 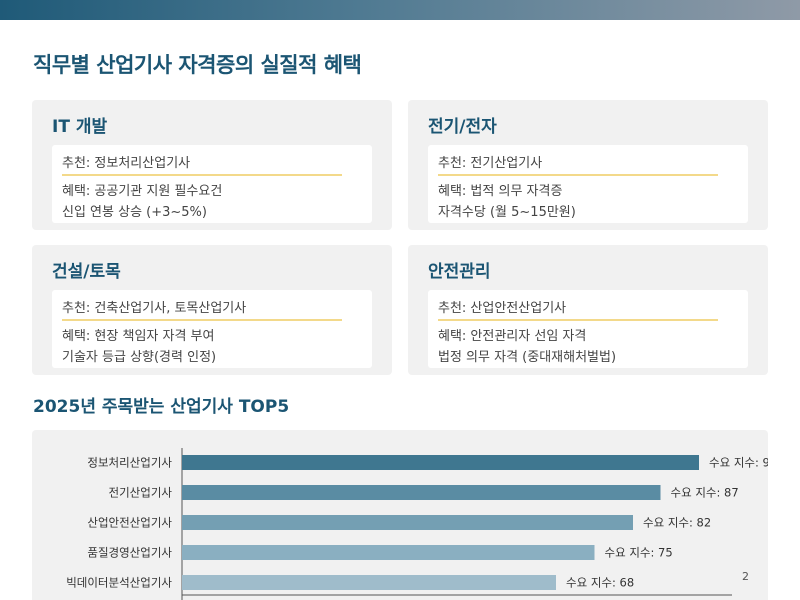 What do you see at coordinates (139, 357) in the screenshot?
I see `benefit-line: 기술자 등급 상향(경력 인정)` at bounding box center [139, 357].